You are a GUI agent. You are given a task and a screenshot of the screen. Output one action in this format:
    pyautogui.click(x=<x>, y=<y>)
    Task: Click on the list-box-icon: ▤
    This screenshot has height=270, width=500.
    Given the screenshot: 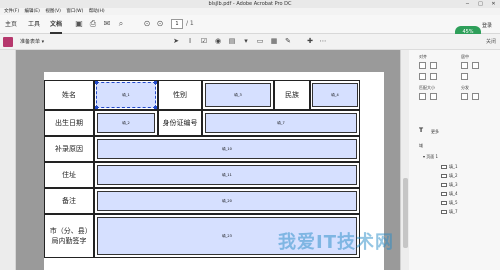 What is the action you would take?
    pyautogui.click(x=232, y=41)
    